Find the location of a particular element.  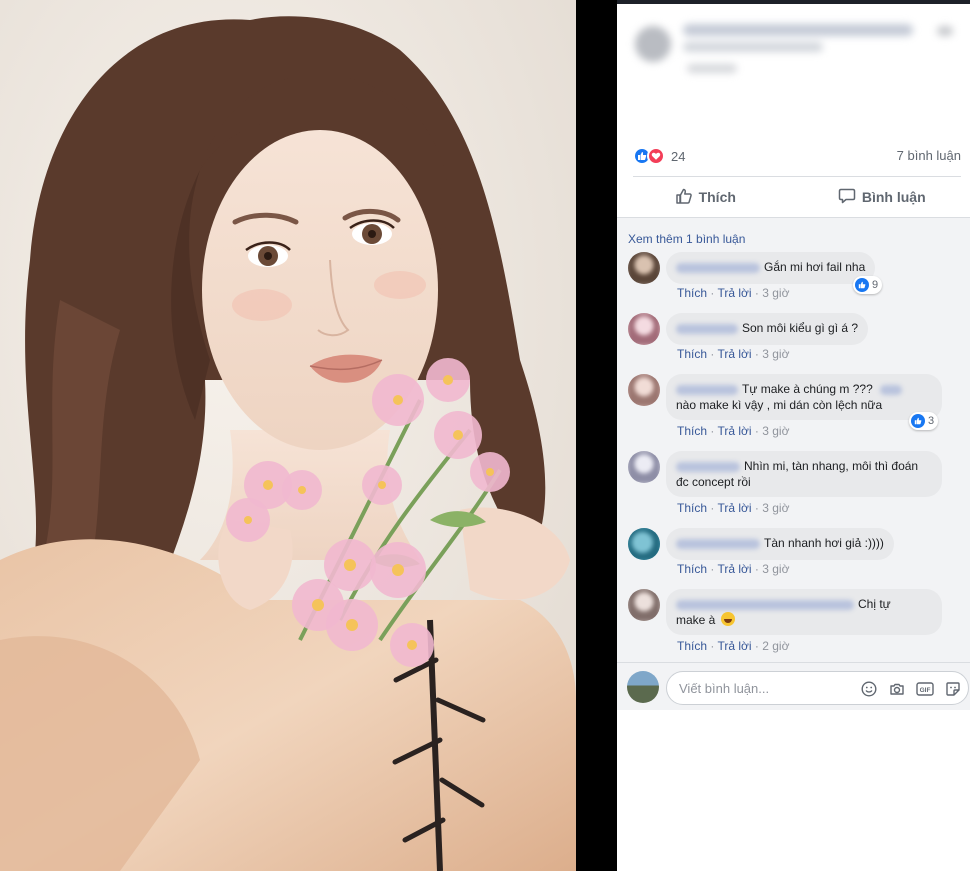

comment-bubble: Son môi kiểu gì gì á ? is located at coordinates (767, 329).